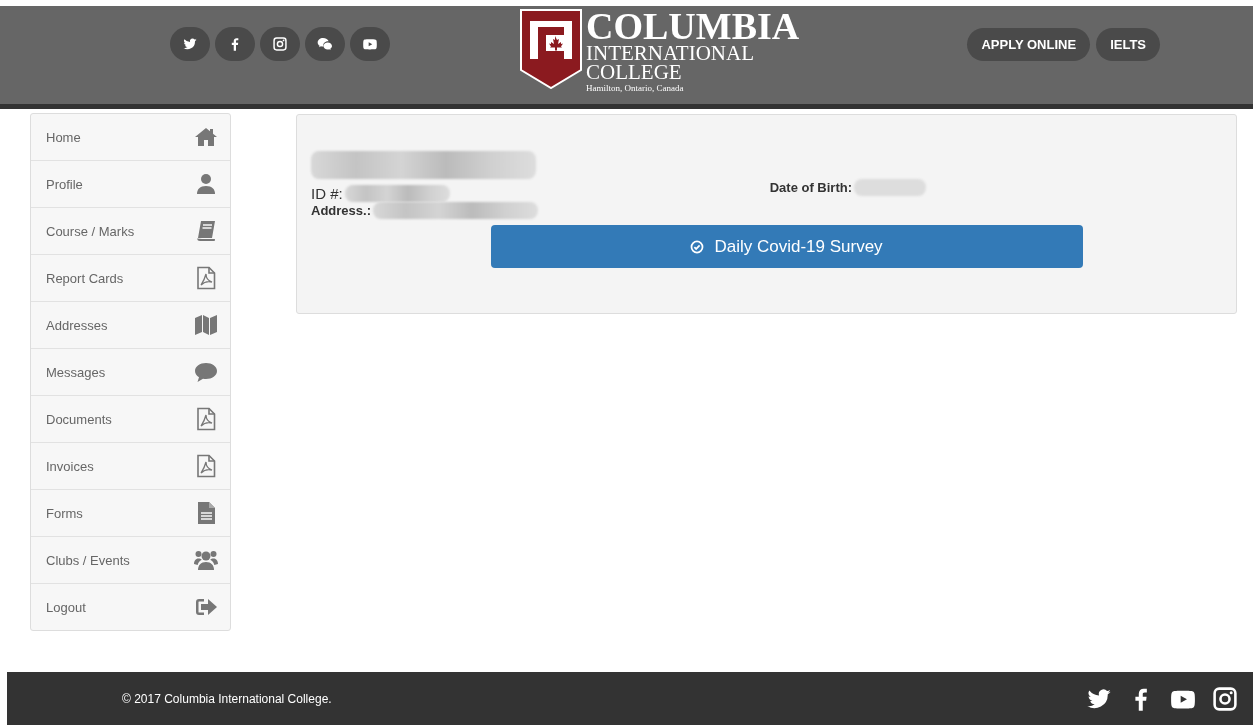 Image resolution: width=1253 pixels, height=725 pixels. I want to click on survey-button: Daily Covid-19 Survey, so click(786, 247).